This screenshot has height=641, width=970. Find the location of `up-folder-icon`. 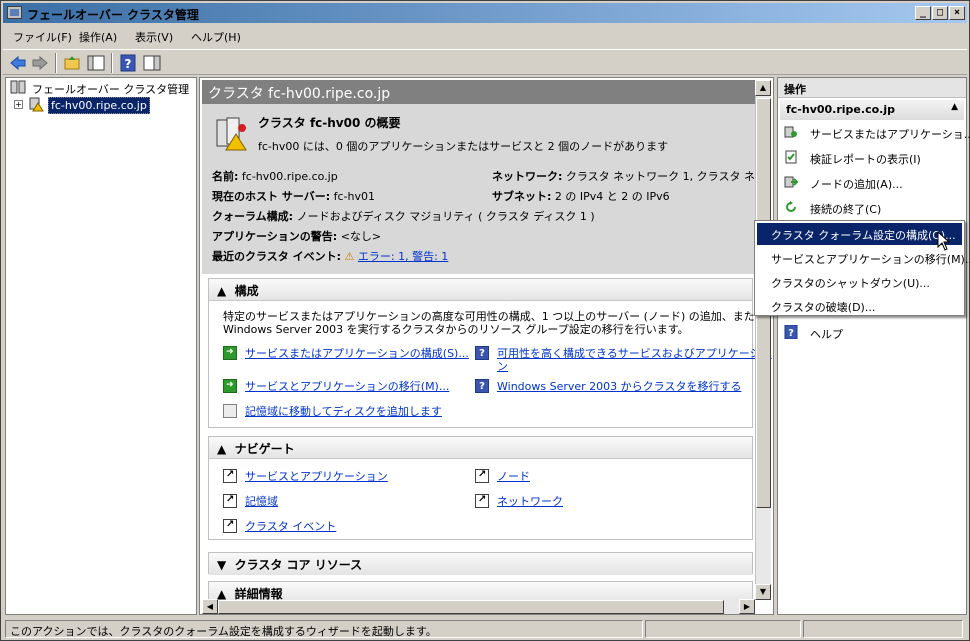

up-folder-icon is located at coordinates (72, 63).